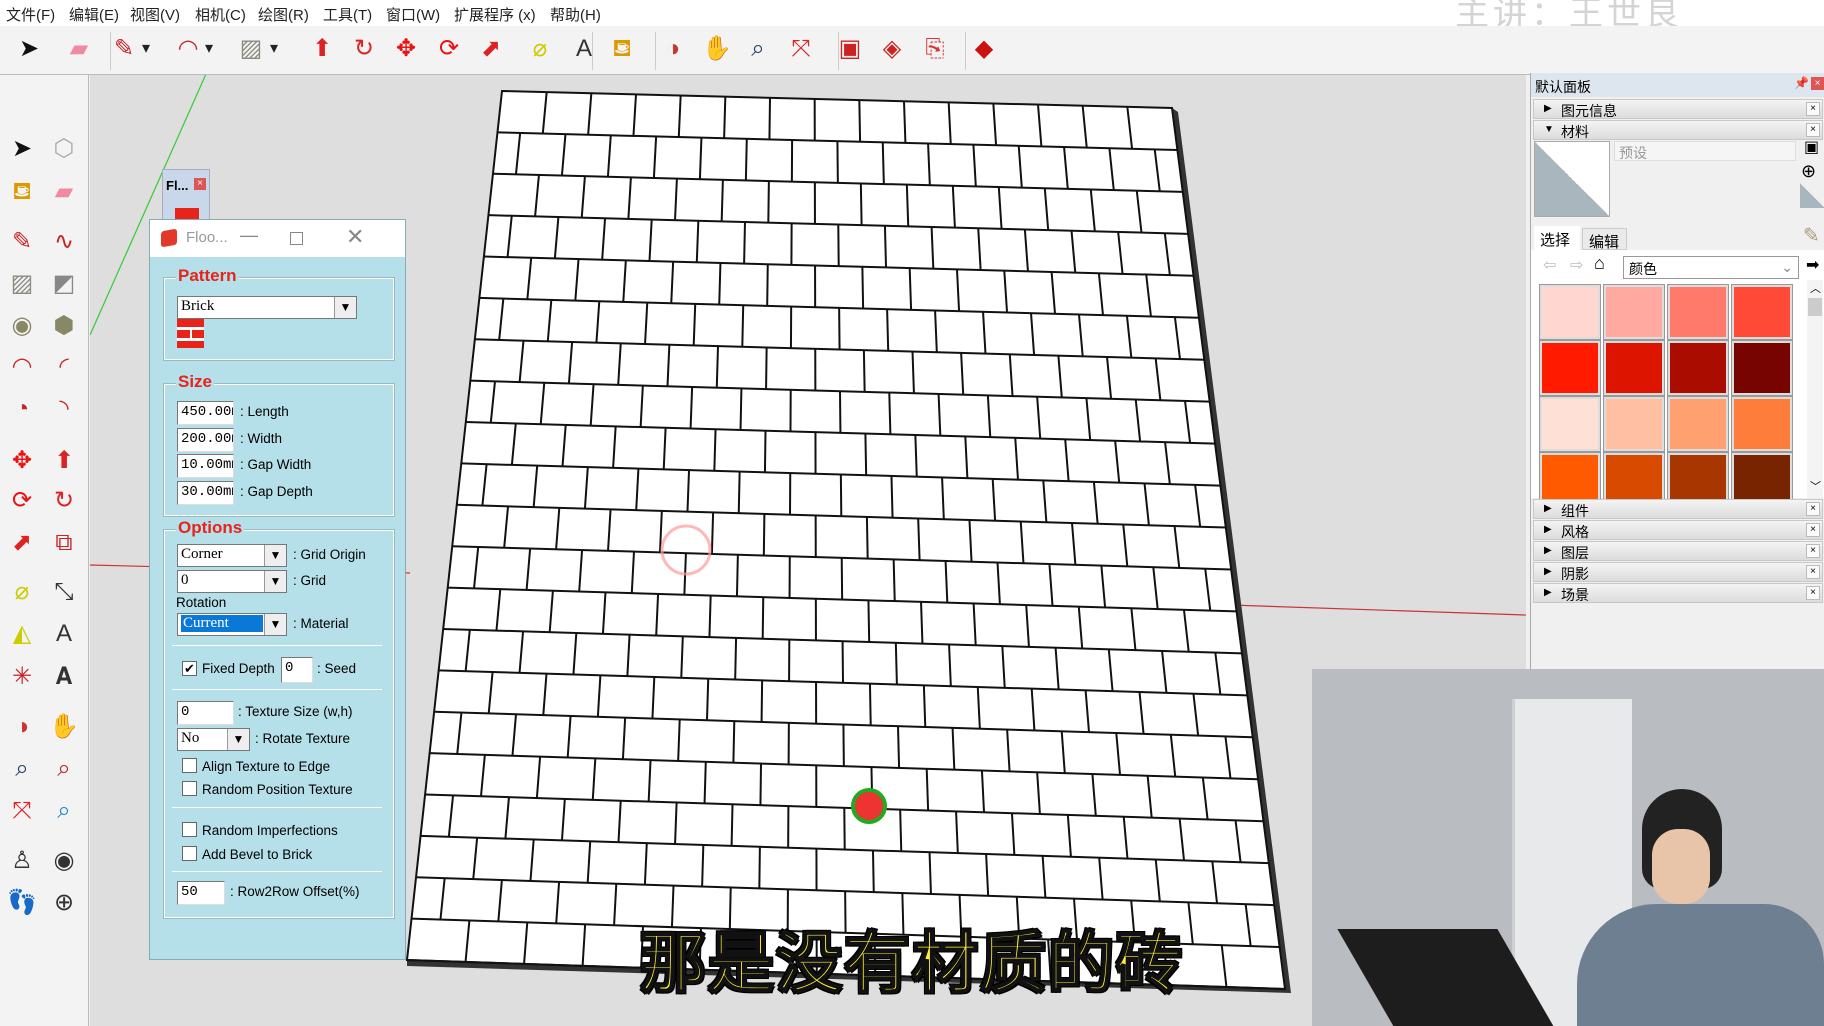  What do you see at coordinates (189, 765) in the screenshot?
I see `align-texture-checkbox` at bounding box center [189, 765].